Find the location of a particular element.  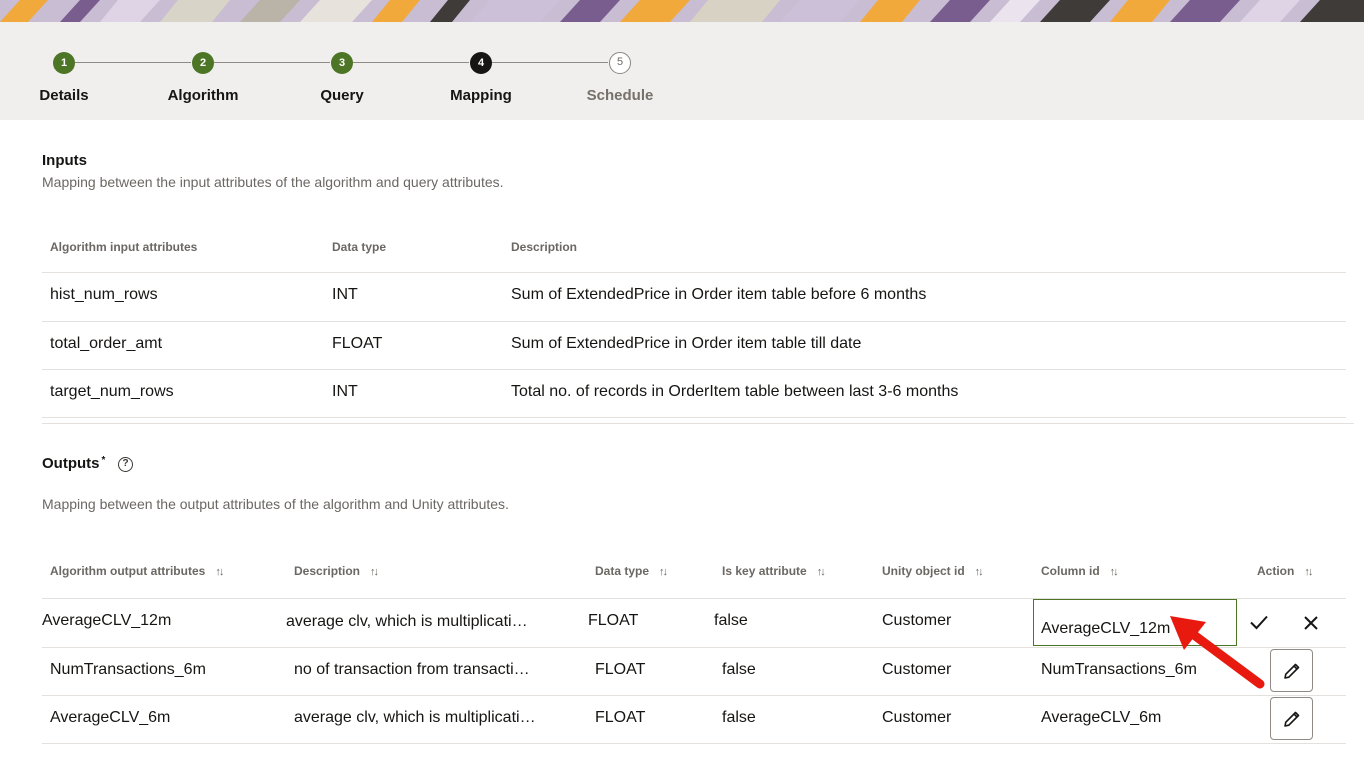

outputs-title-text: Outputs is located at coordinates (71, 463).